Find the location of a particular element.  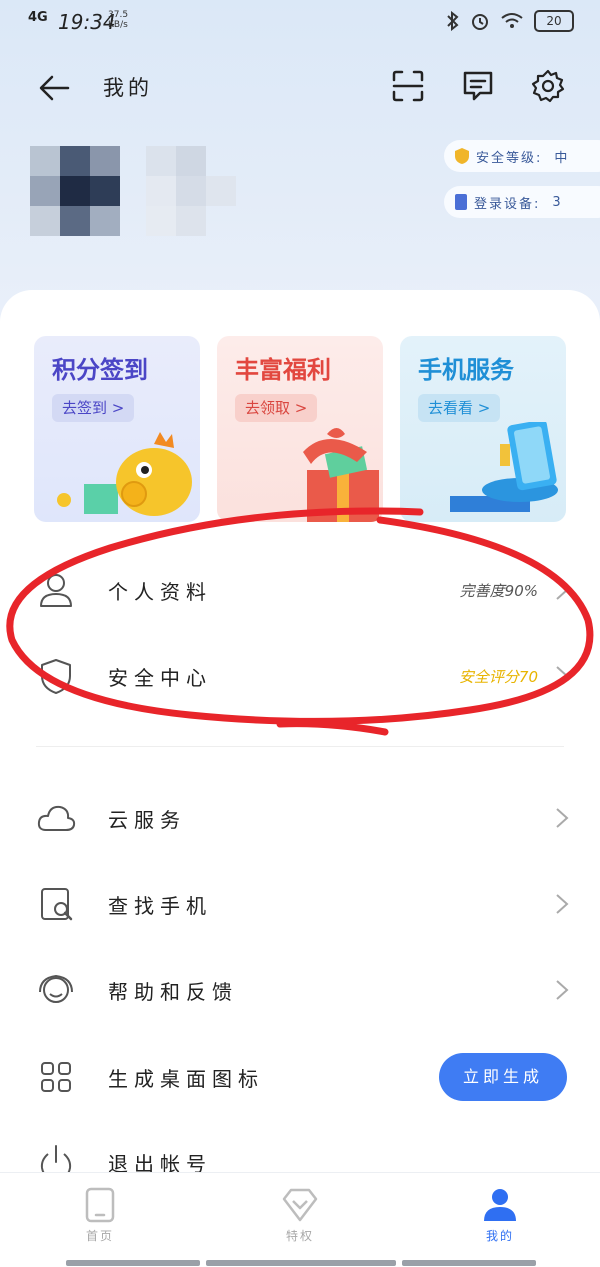

promo-title: 积分签到 is located at coordinates (100, 370).